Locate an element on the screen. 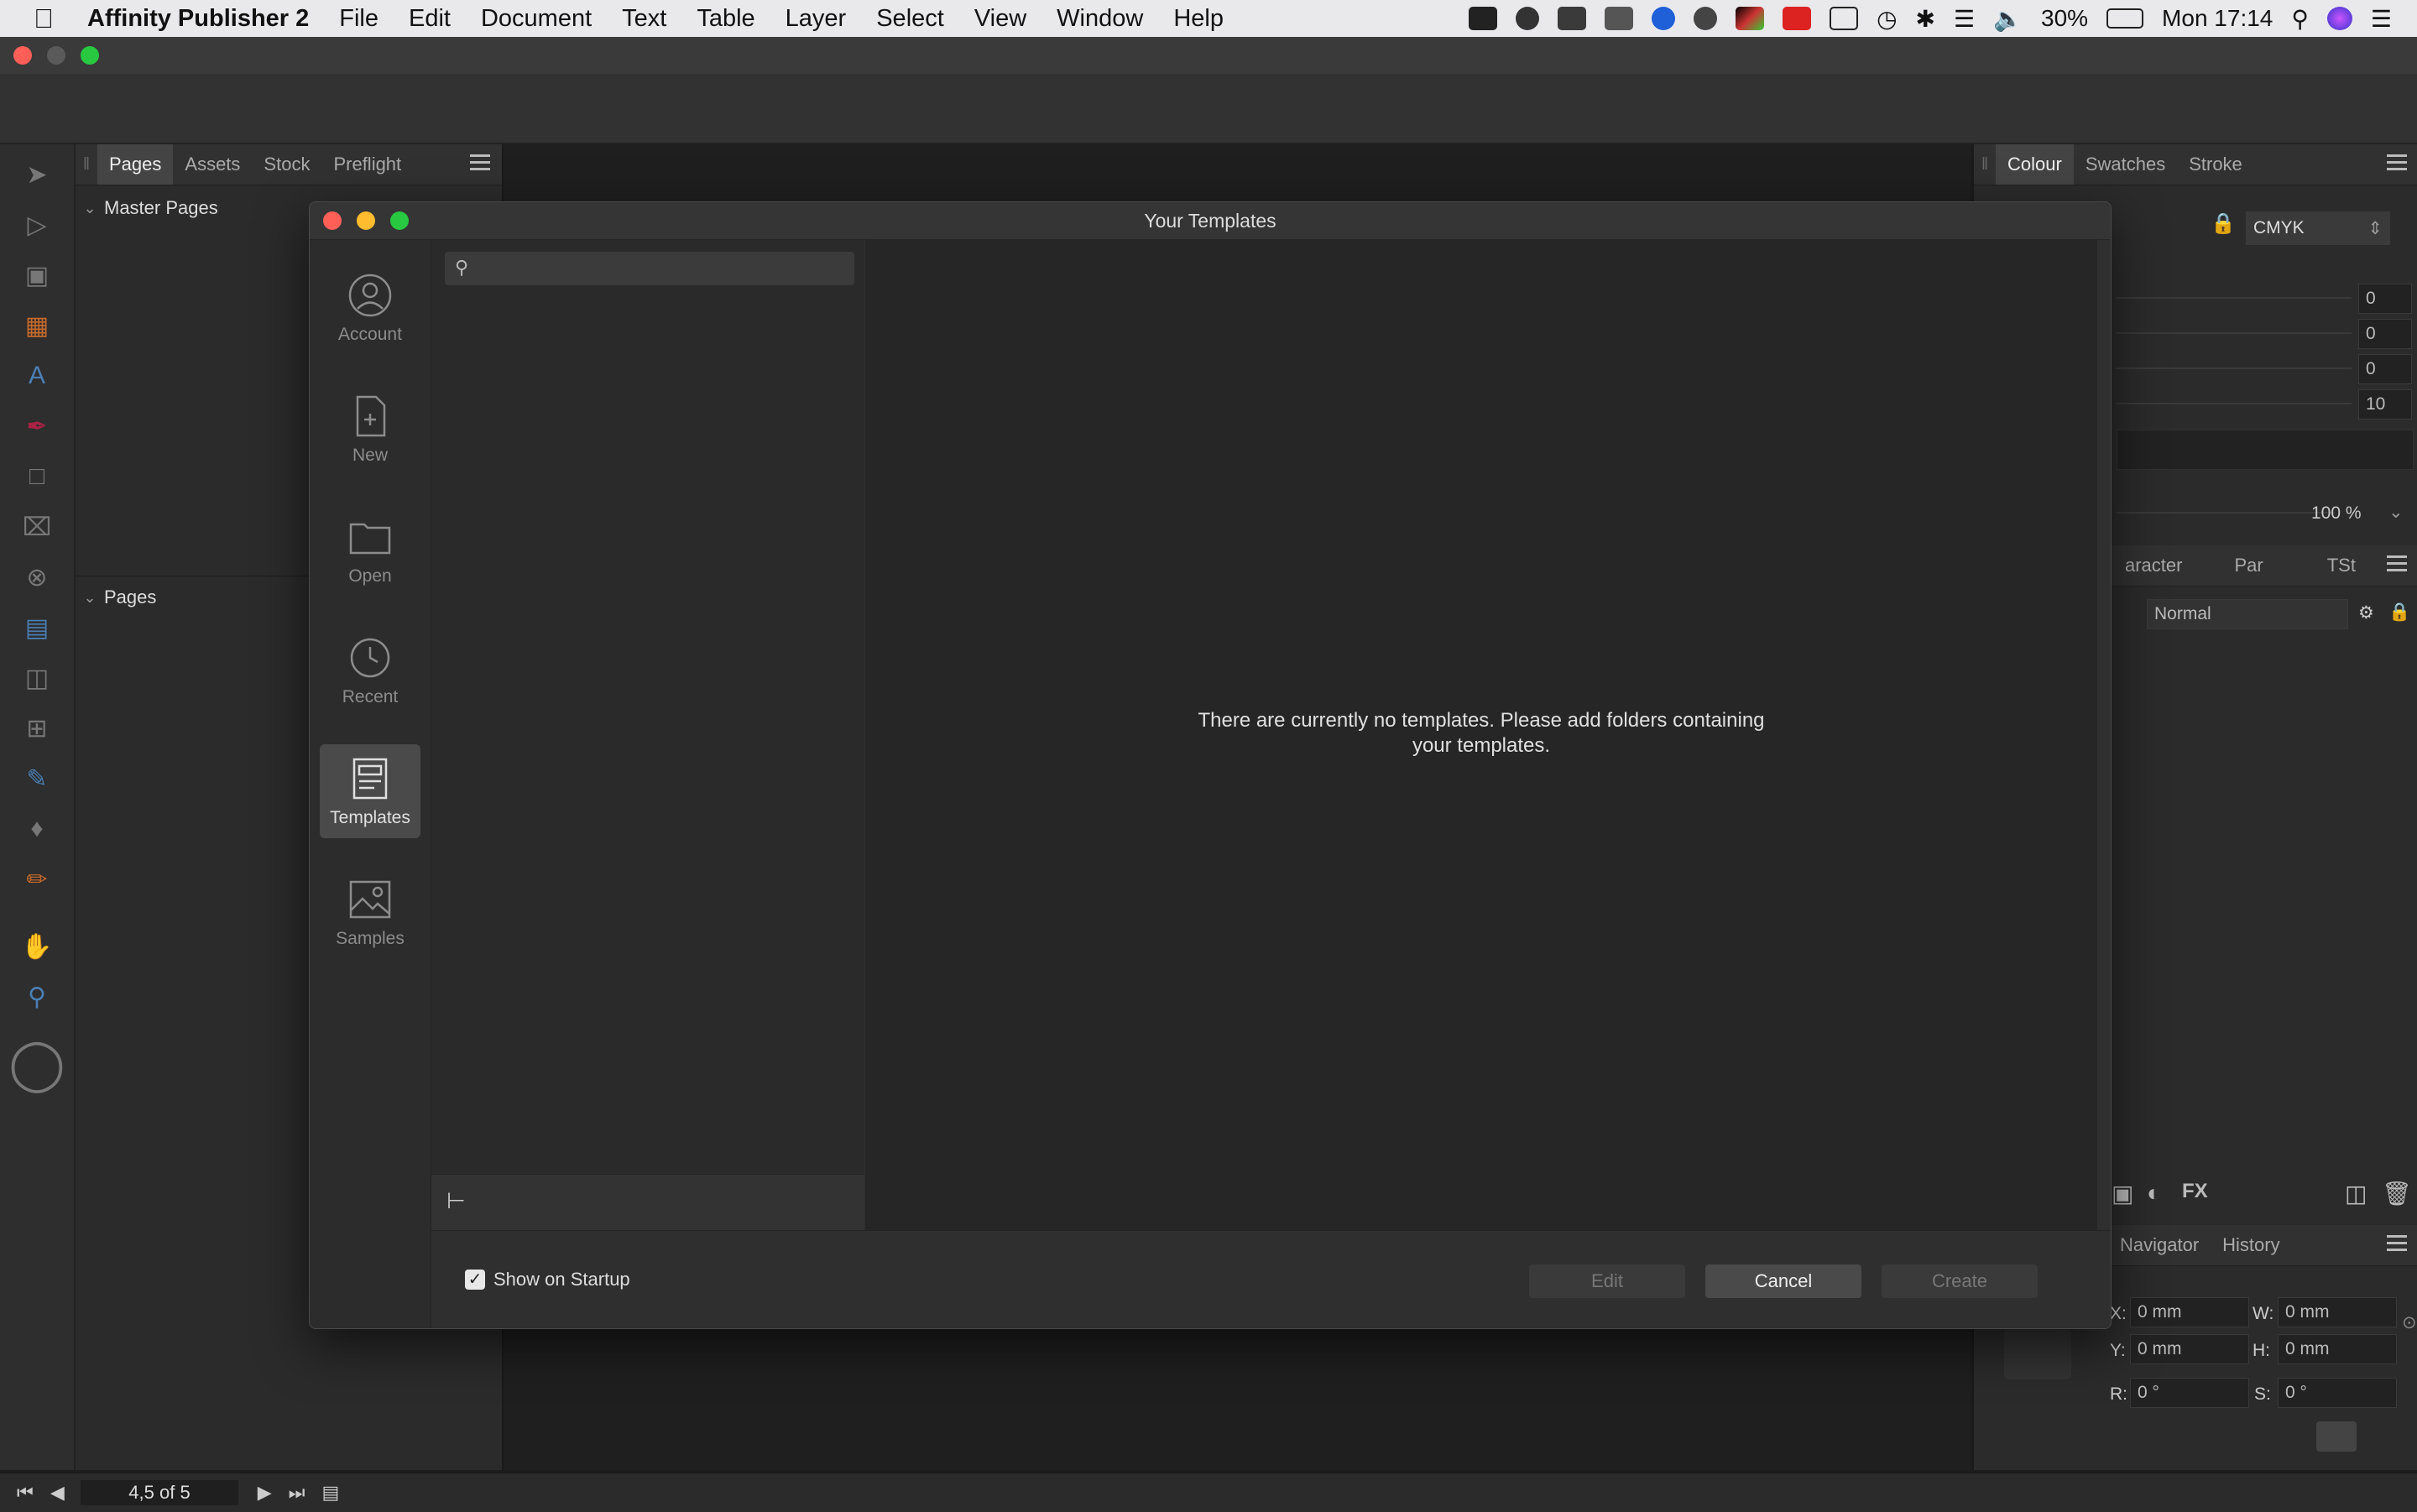 The width and height of the screenshot is (2417, 1512). menu-text: Text is located at coordinates (644, 19).